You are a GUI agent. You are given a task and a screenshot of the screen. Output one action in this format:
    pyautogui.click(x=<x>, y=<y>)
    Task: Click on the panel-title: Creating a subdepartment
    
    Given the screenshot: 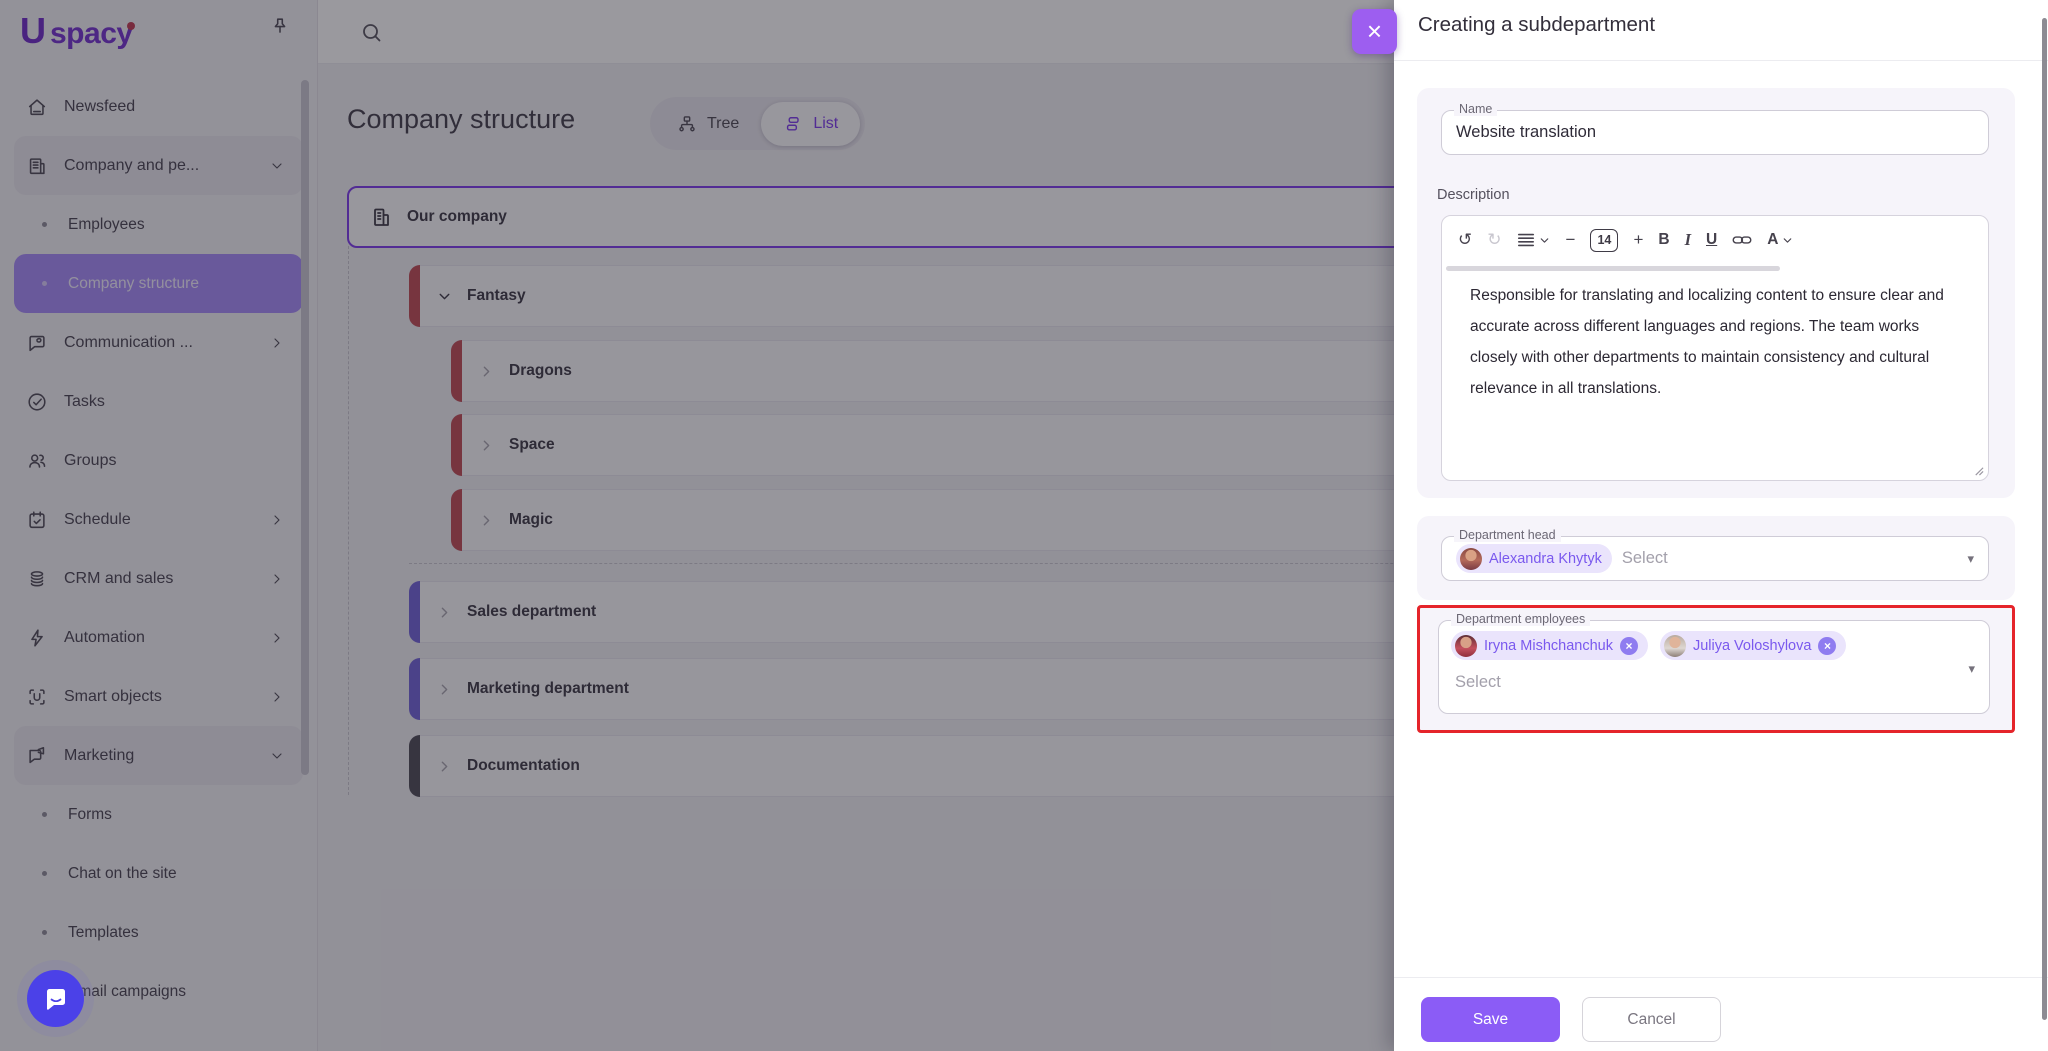 What is the action you would take?
    pyautogui.click(x=1537, y=24)
    